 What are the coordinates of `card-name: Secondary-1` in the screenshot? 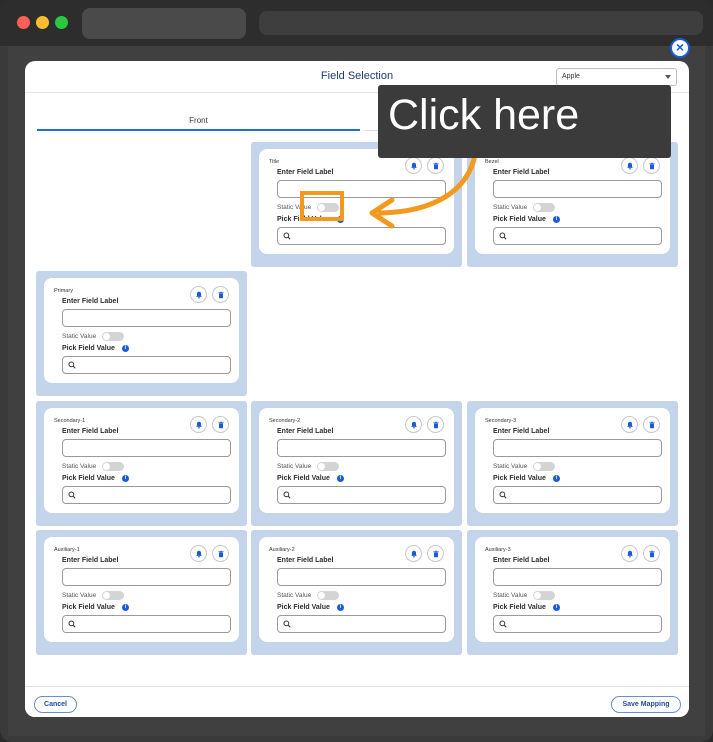 It's located at (70, 421).